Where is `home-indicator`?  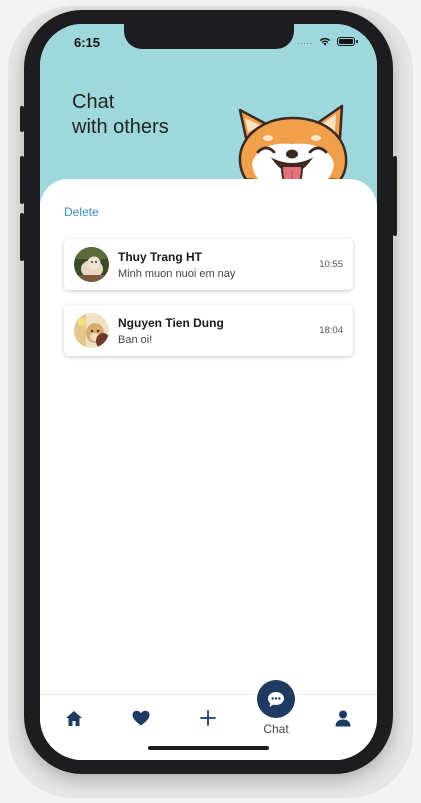
home-indicator is located at coordinates (208, 748).